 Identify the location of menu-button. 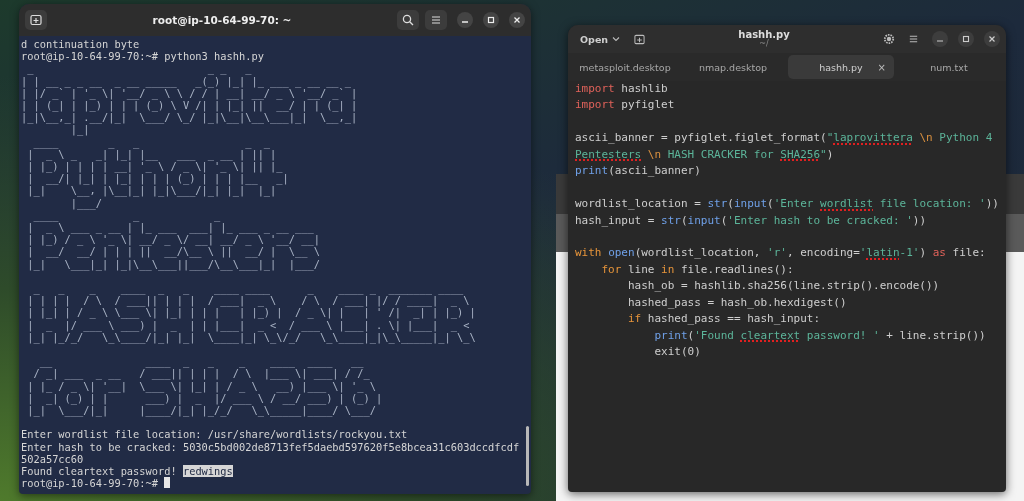
(436, 20).